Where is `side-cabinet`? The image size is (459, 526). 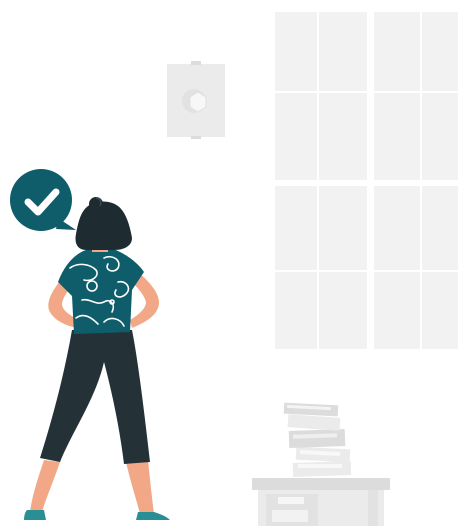
side-cabinet is located at coordinates (321, 502).